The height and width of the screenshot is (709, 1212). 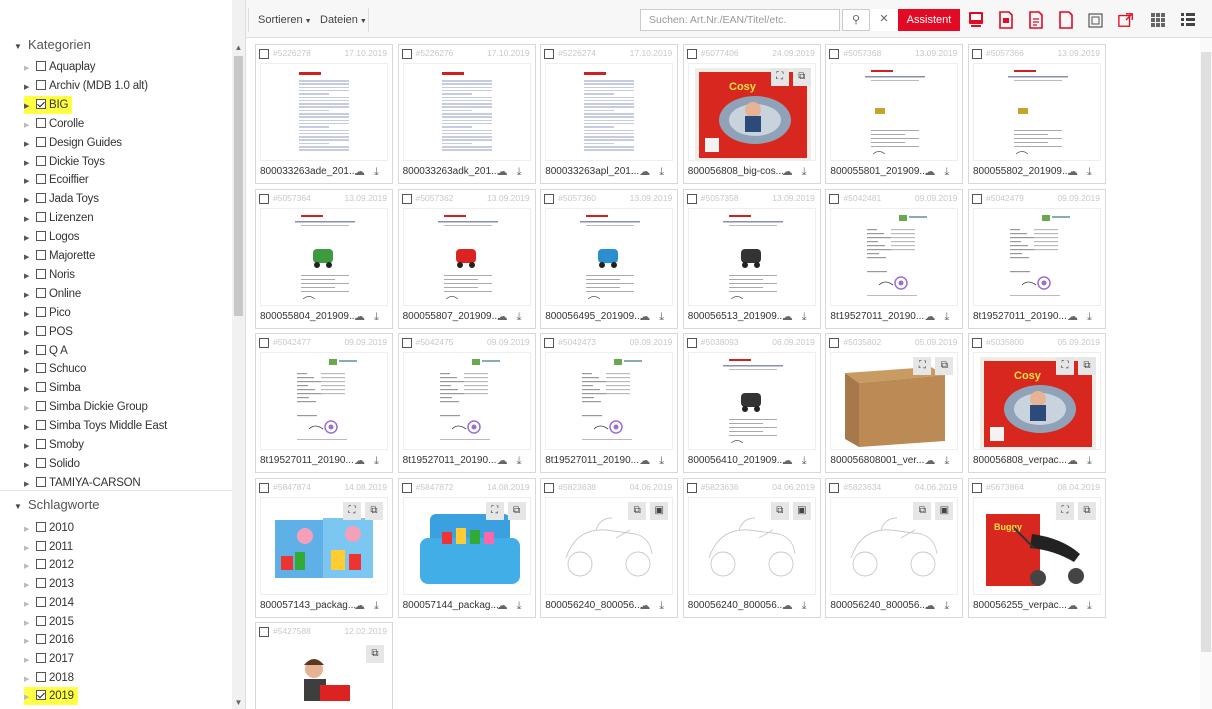 What do you see at coordinates (740, 20) in the screenshot?
I see `search-input: Suchen: Art.Nr./EAN/Titel/etc.` at bounding box center [740, 20].